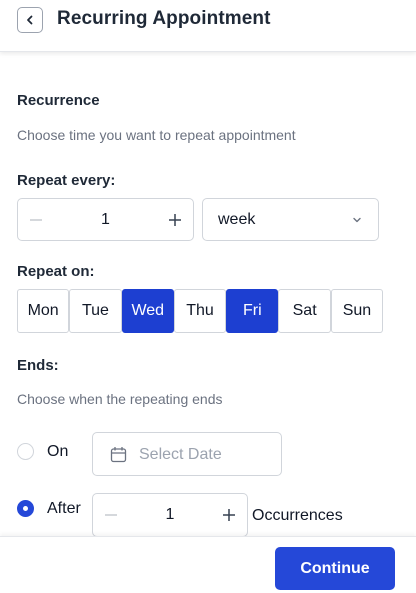  Describe the element at coordinates (297, 515) in the screenshot. I see `occurrences-label: Occurrences` at that location.